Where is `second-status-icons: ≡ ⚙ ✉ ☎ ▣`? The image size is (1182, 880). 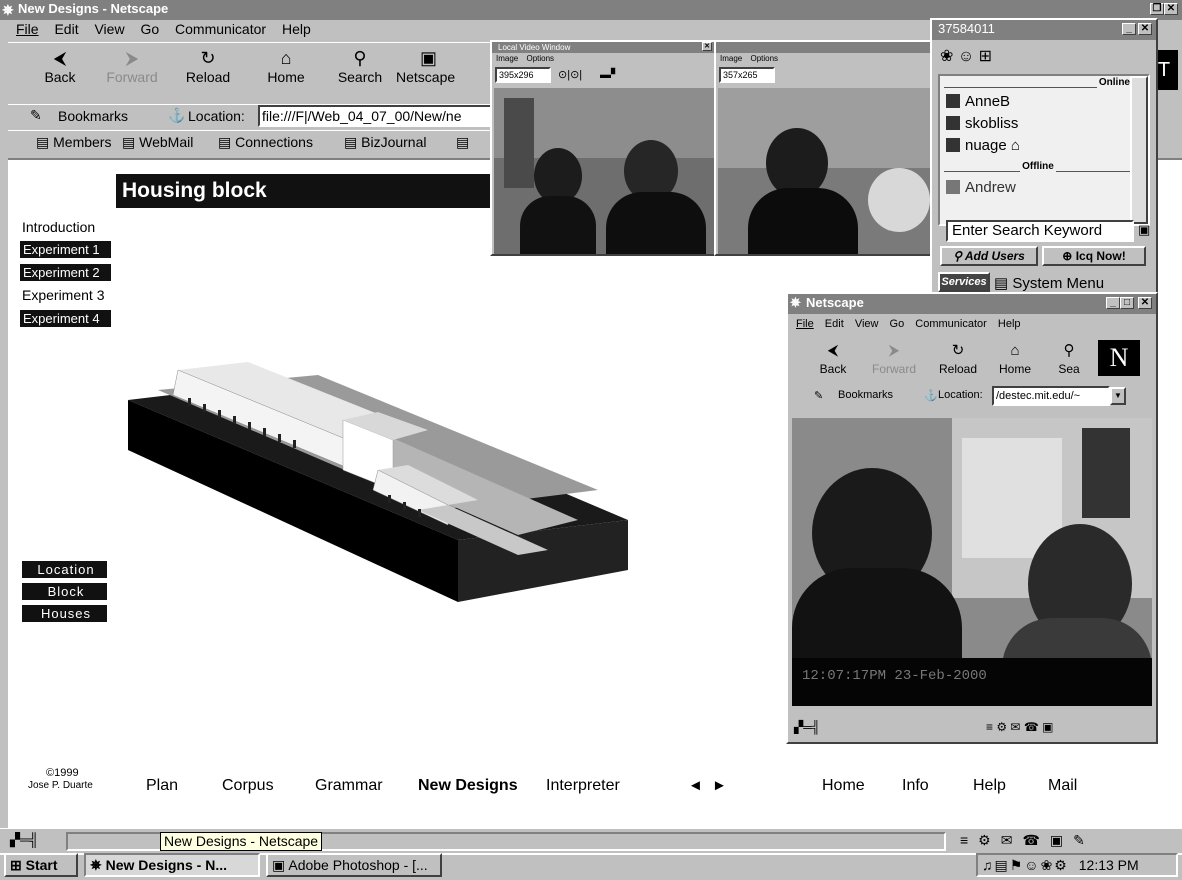
second-status-icons: ≡ ⚙ ✉ ☎ ▣ is located at coordinates (1020, 727).